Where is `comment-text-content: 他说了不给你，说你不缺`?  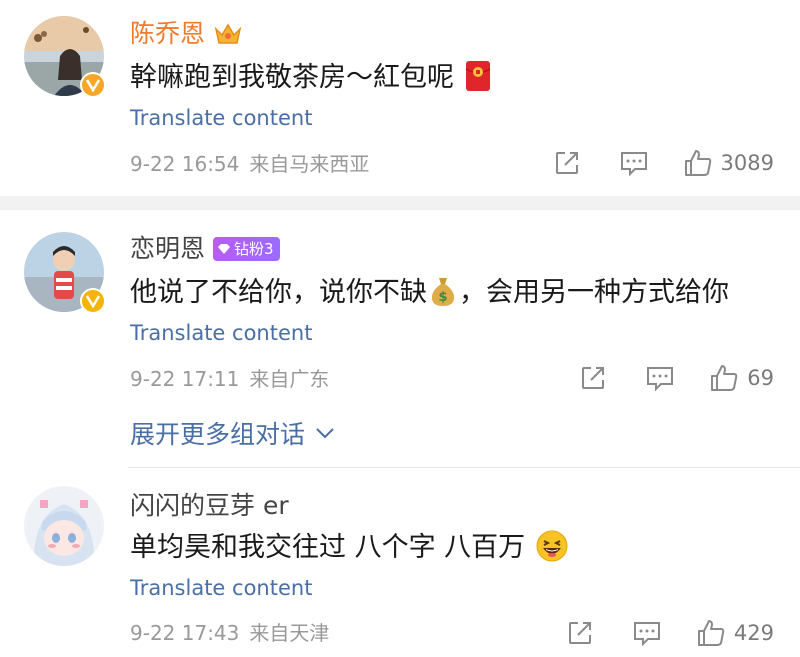
comment-text-content: 他说了不给你，说你不缺 is located at coordinates (278, 292).